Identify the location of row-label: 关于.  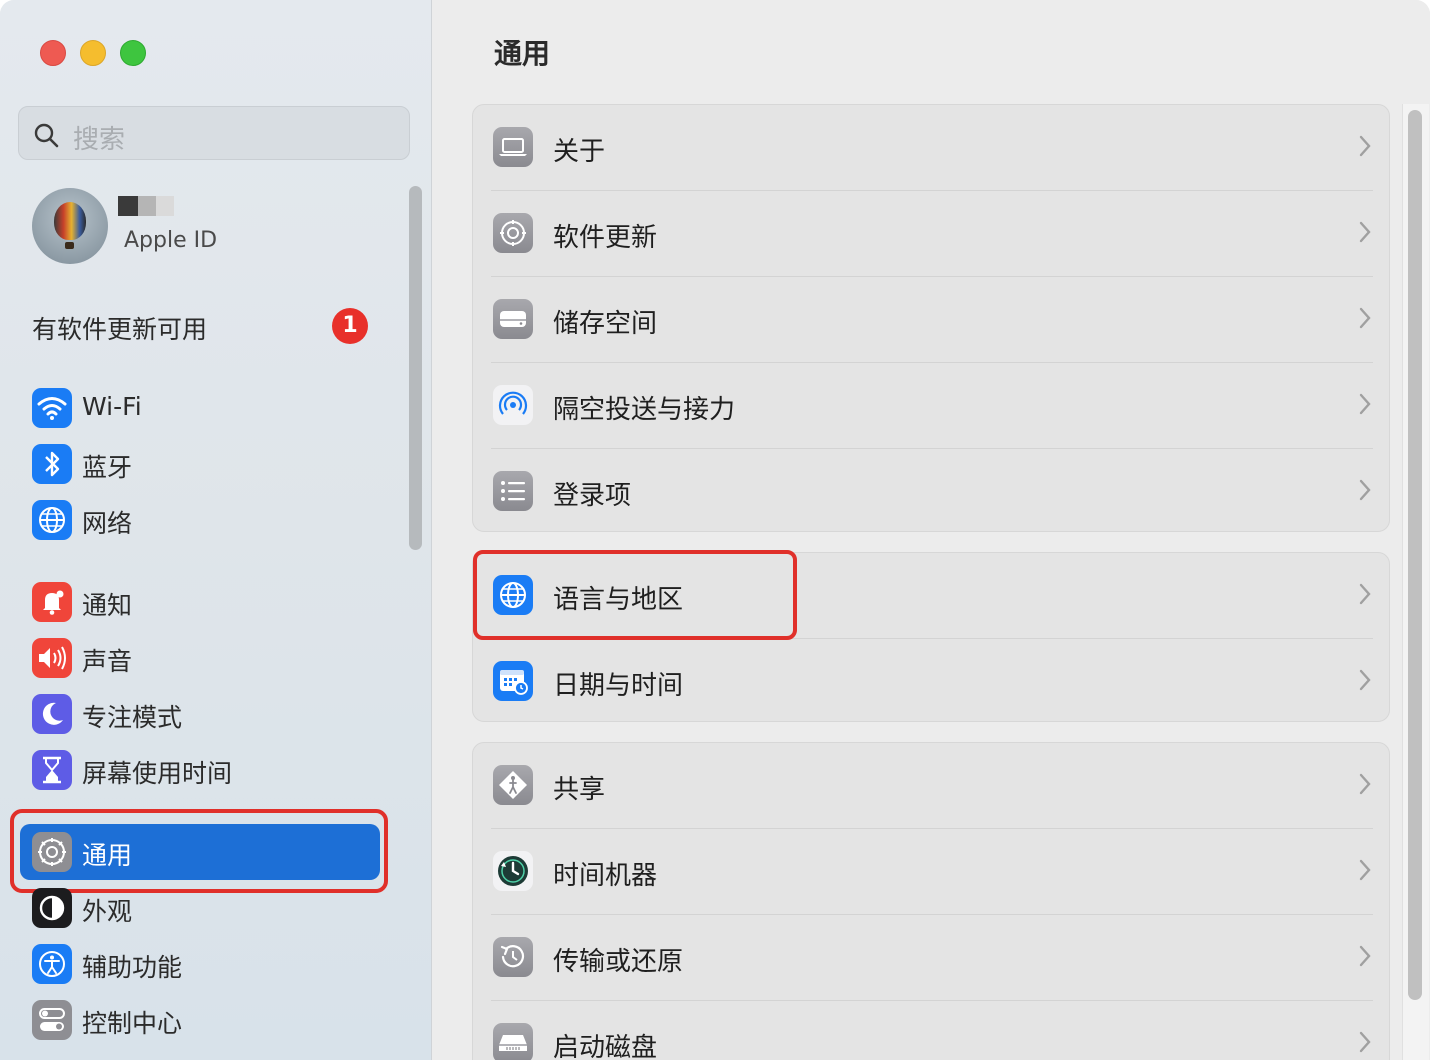
(579, 152).